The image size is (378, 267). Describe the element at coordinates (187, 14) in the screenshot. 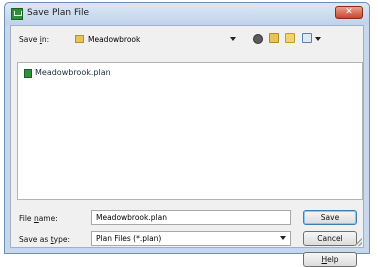

I see `title-bar: Save Plan File ✕` at that location.